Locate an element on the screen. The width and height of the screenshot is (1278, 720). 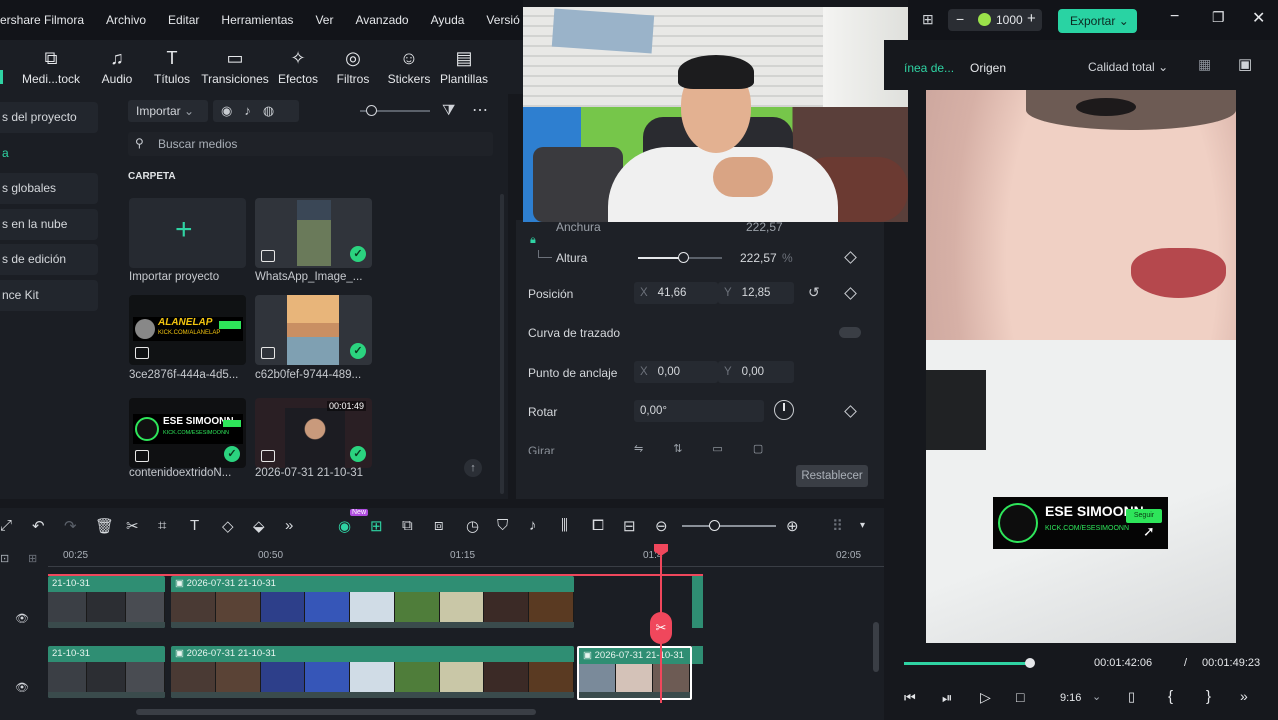
sidebar-item-active: a is located at coordinates (49, 153).